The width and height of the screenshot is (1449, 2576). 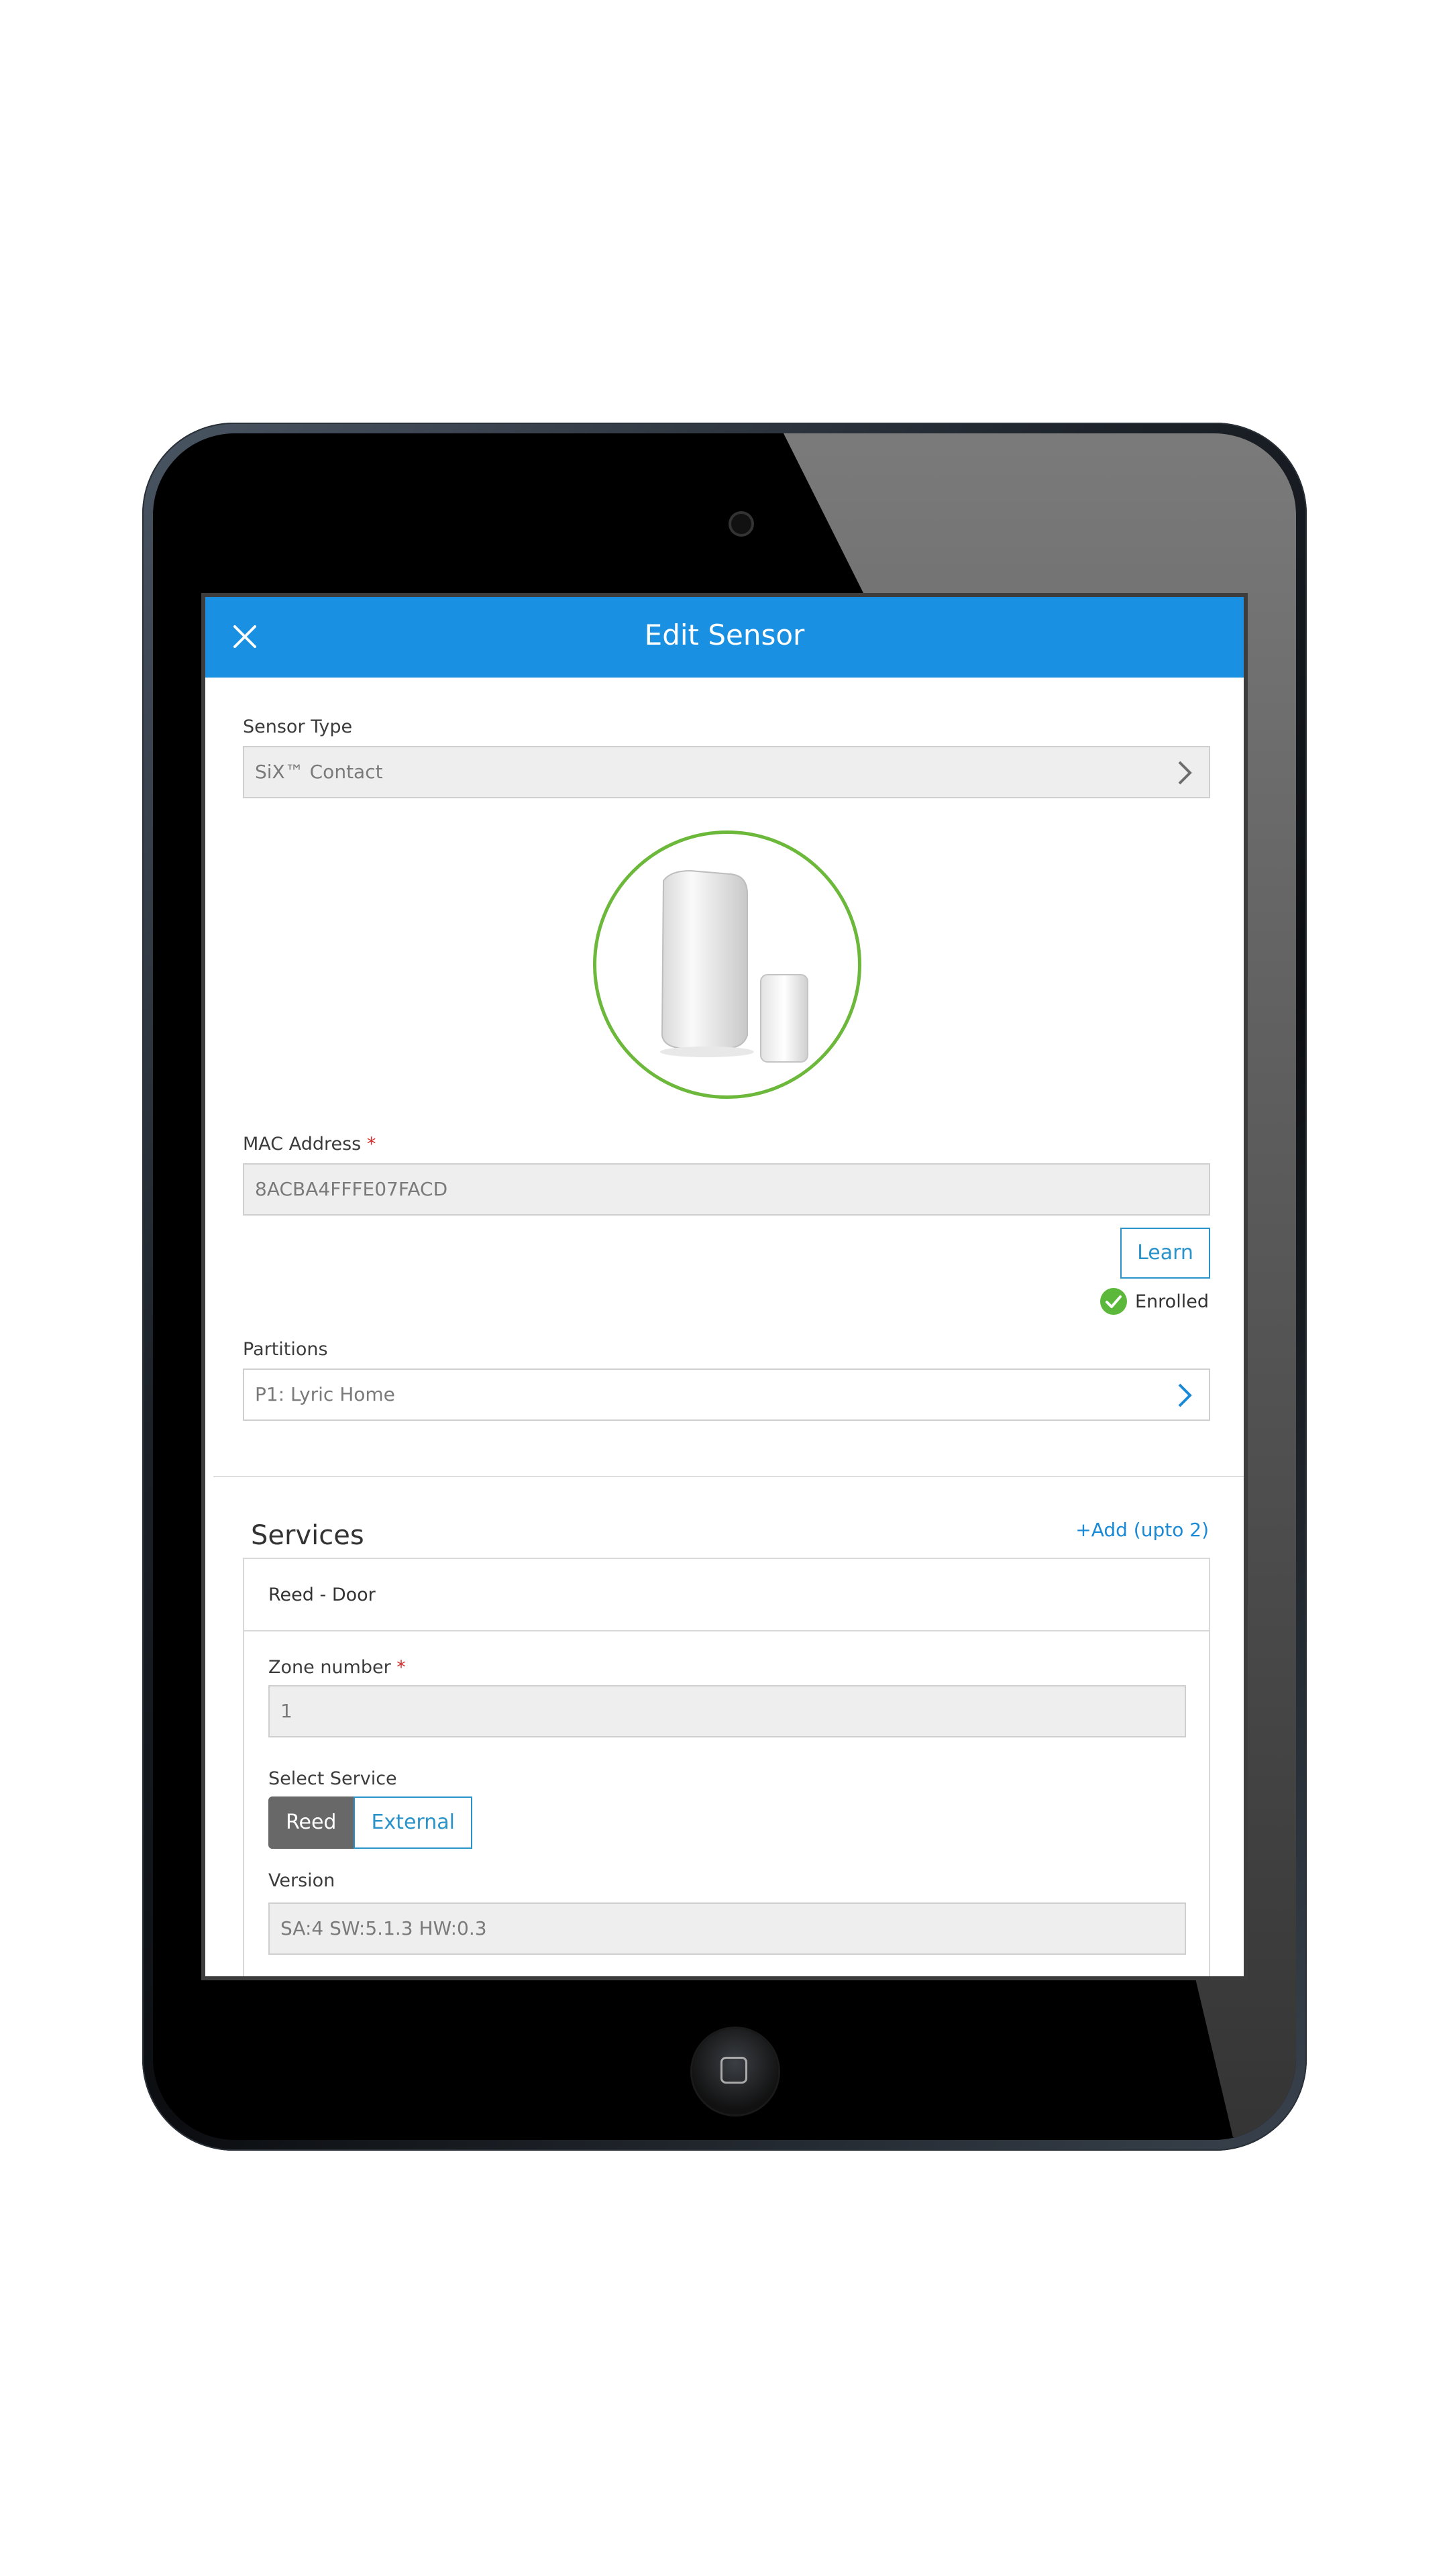 I want to click on home-button, so click(x=735, y=2071).